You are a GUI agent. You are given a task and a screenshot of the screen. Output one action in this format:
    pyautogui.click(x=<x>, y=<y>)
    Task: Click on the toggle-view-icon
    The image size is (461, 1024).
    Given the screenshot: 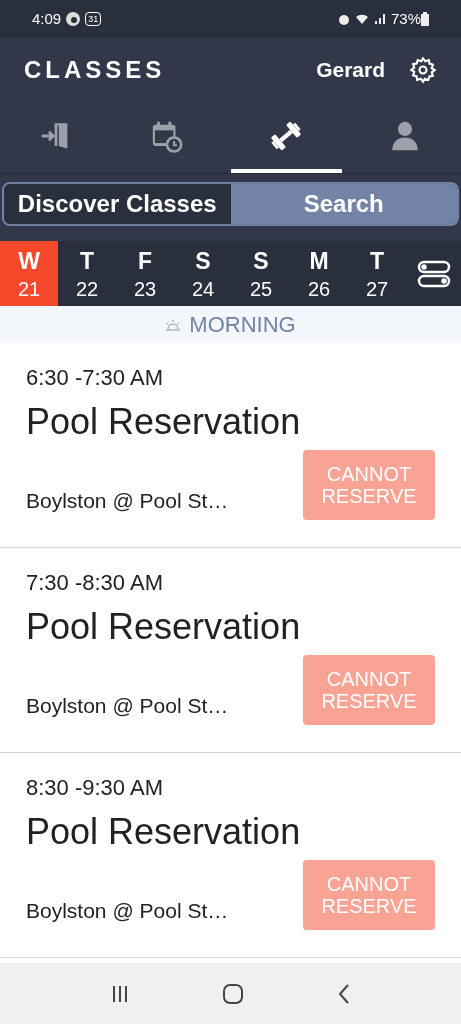 What is the action you would take?
    pyautogui.click(x=433, y=273)
    